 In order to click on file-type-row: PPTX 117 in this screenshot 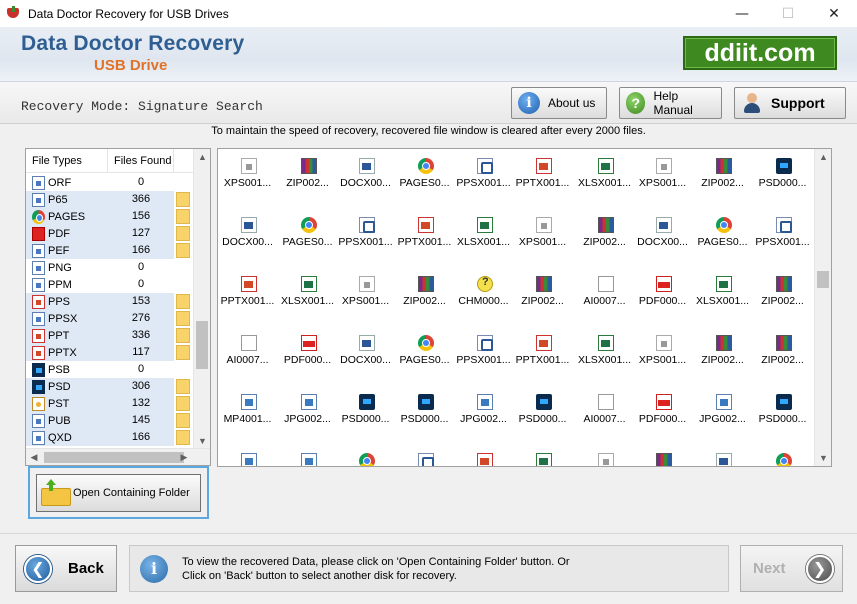, I will do `click(110, 352)`.